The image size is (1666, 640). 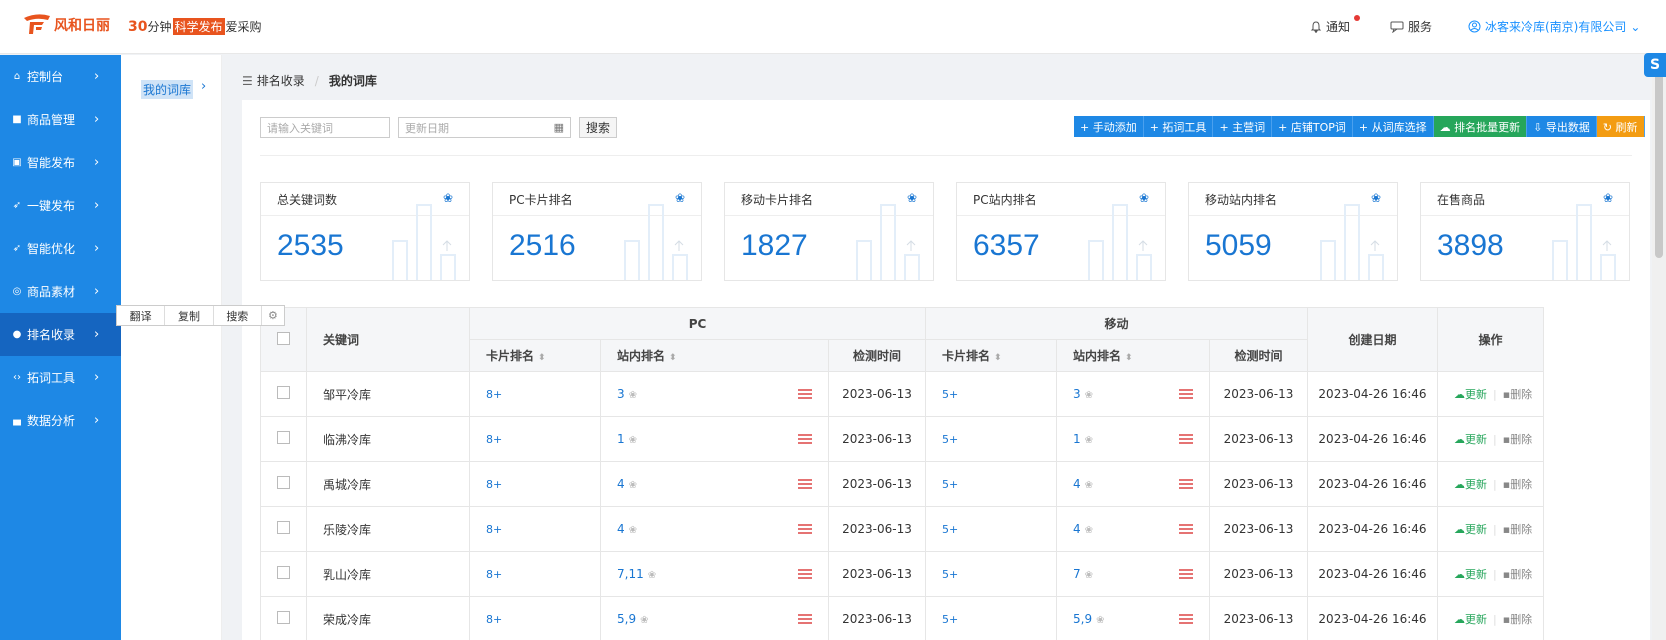 I want to click on subnav-my-keywords: 我的词库, so click(x=167, y=89).